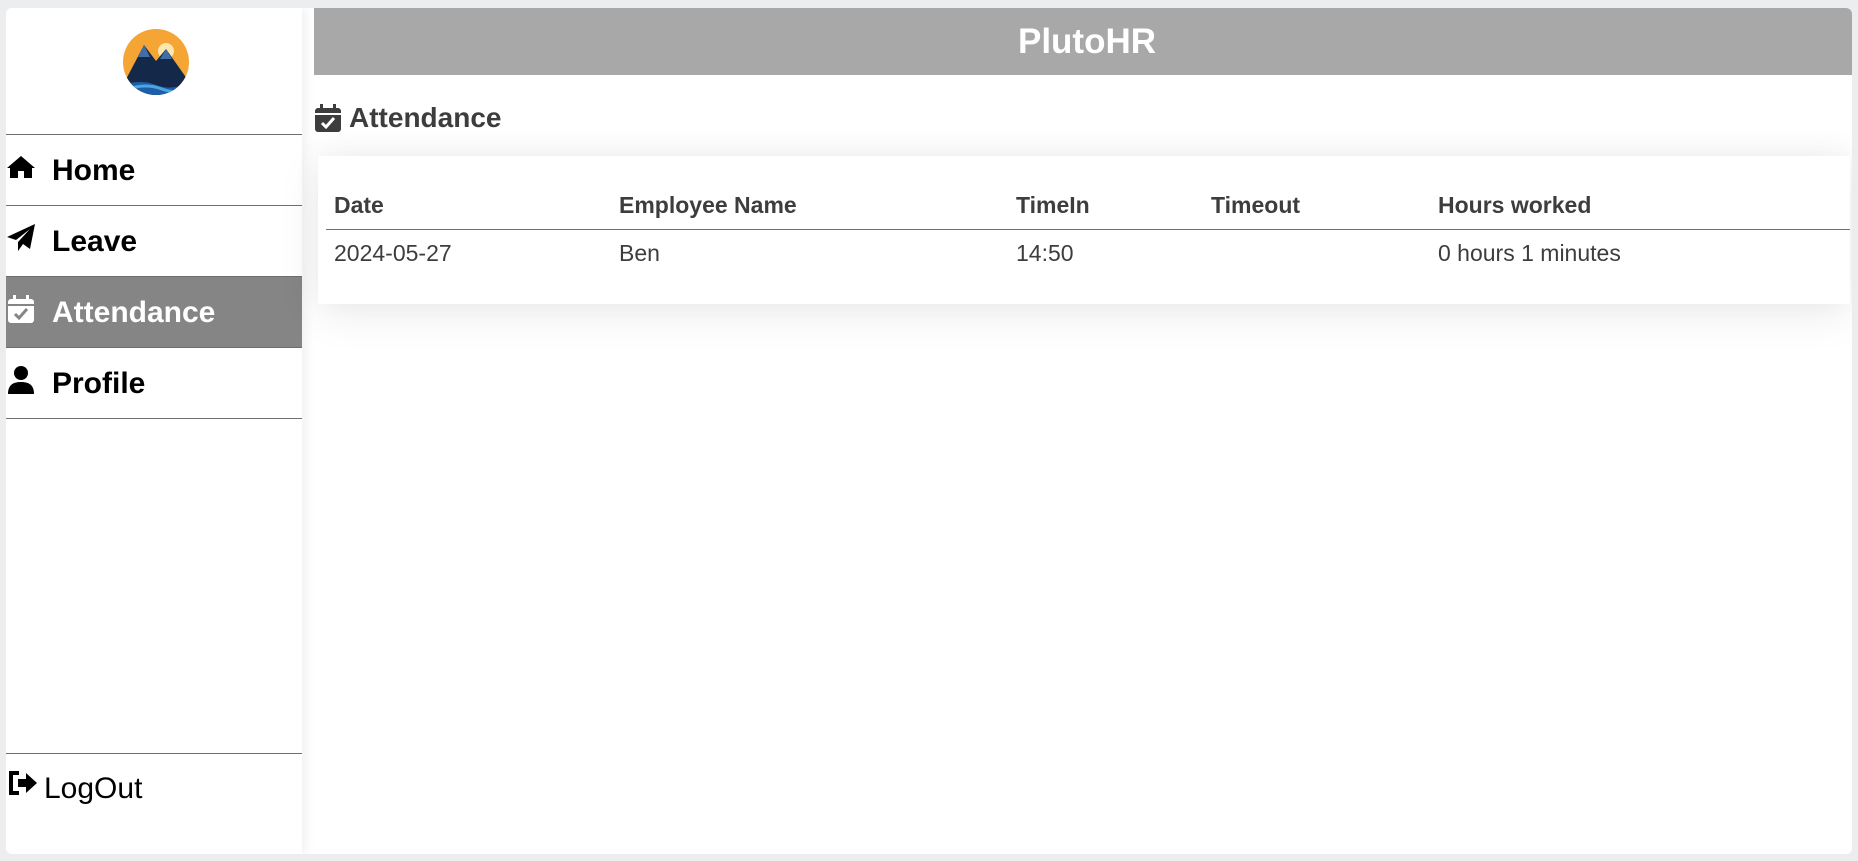 This screenshot has width=1858, height=861. Describe the element at coordinates (1105, 205) in the screenshot. I see `column-header-timein: TimeIn` at that location.